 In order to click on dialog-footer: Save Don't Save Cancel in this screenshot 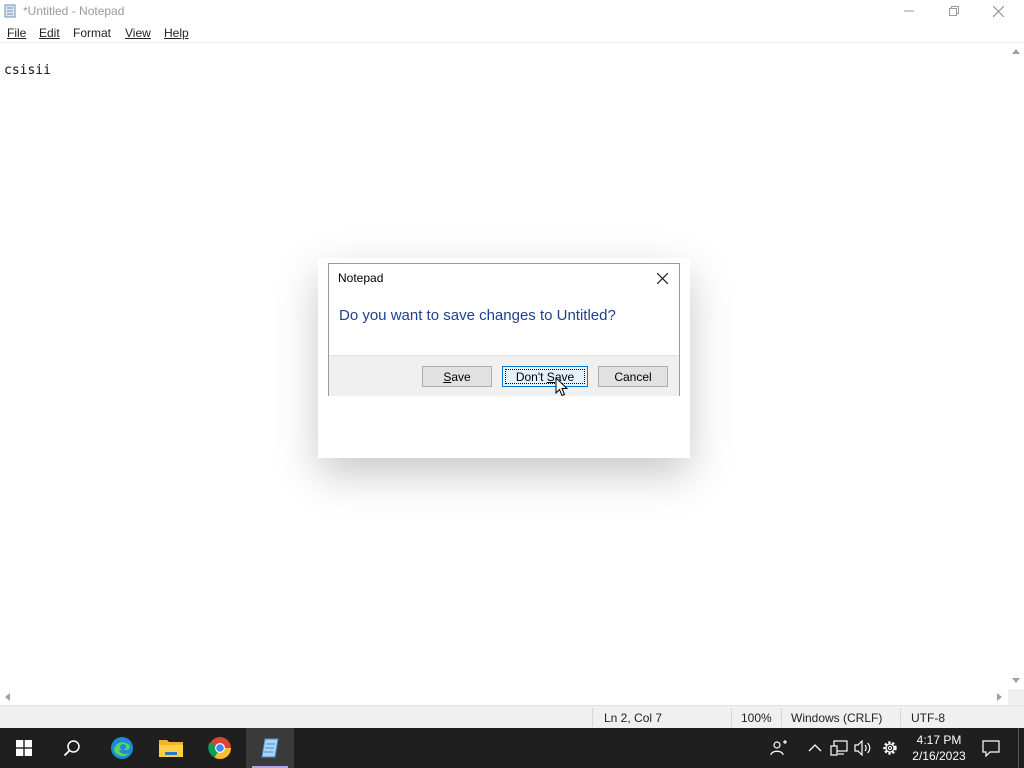, I will do `click(504, 375)`.